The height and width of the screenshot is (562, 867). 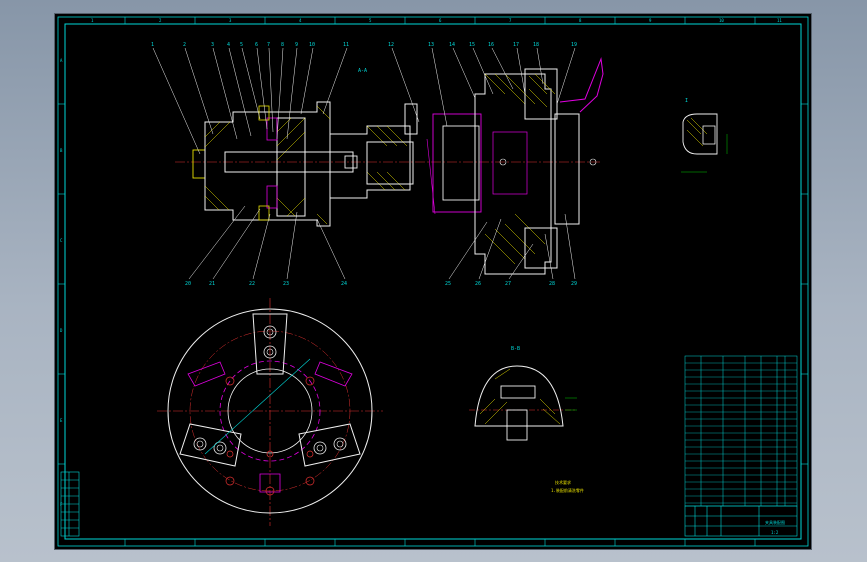 I want to click on balloon-12: 12, so click(x=391, y=45).